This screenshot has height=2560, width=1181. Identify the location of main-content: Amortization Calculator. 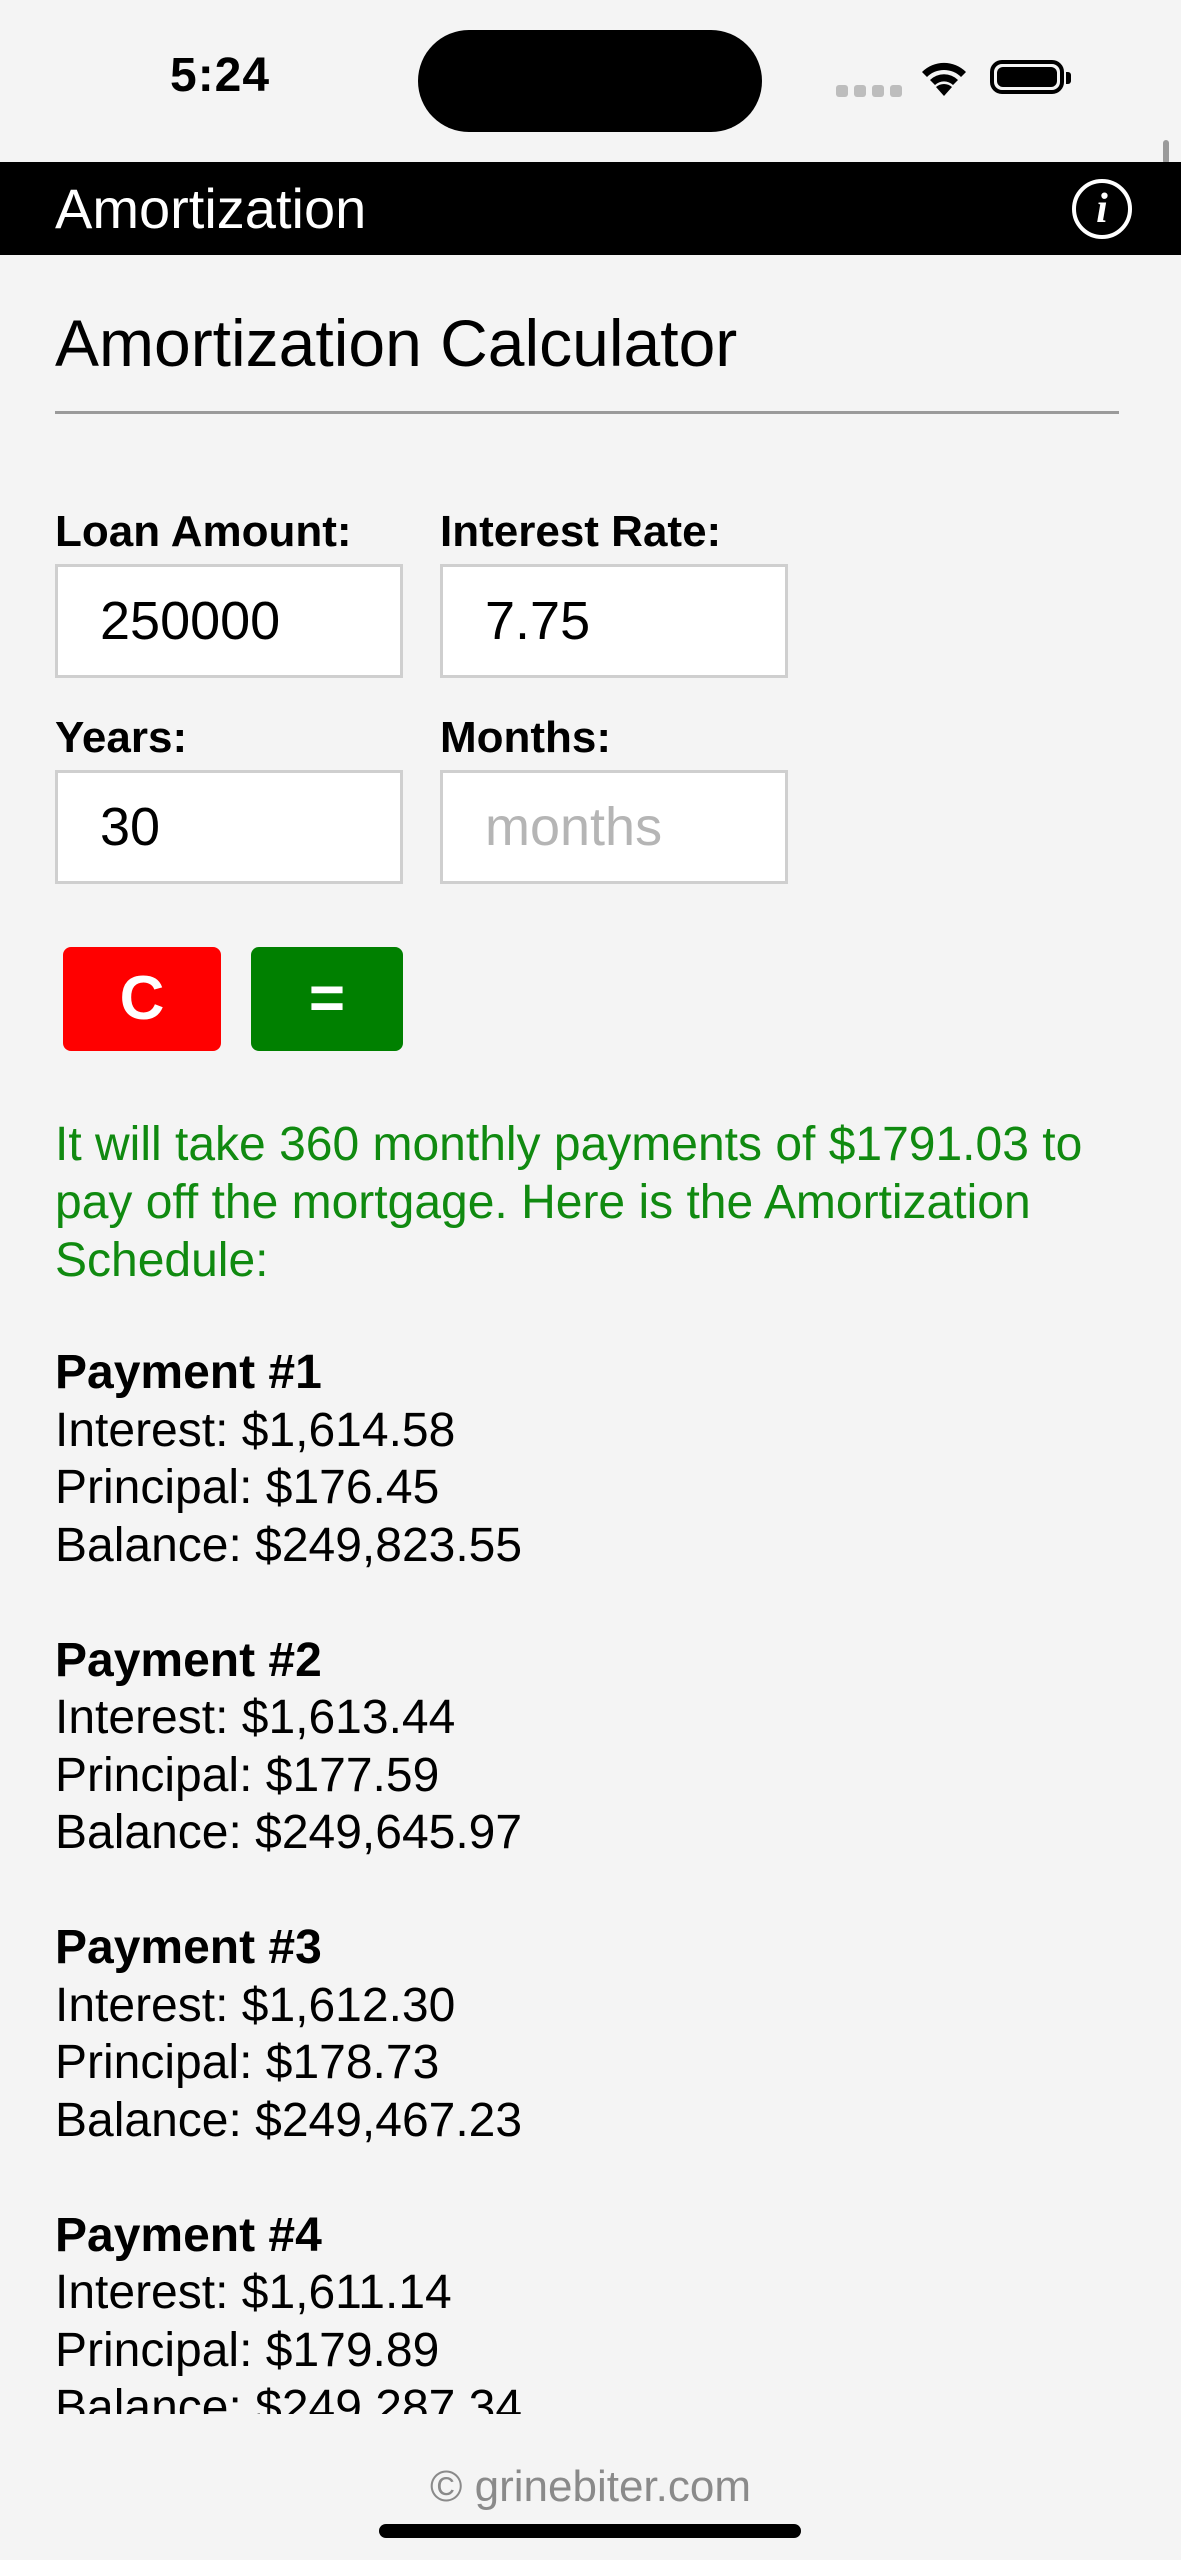
(590, 334).